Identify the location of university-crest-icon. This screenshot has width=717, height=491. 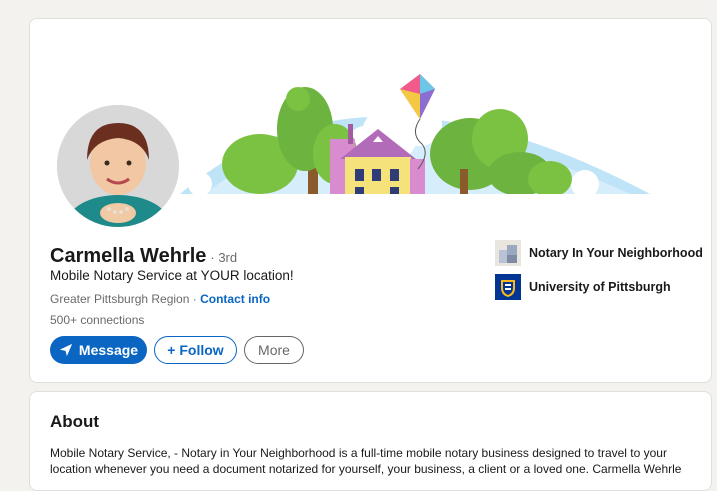
(508, 286).